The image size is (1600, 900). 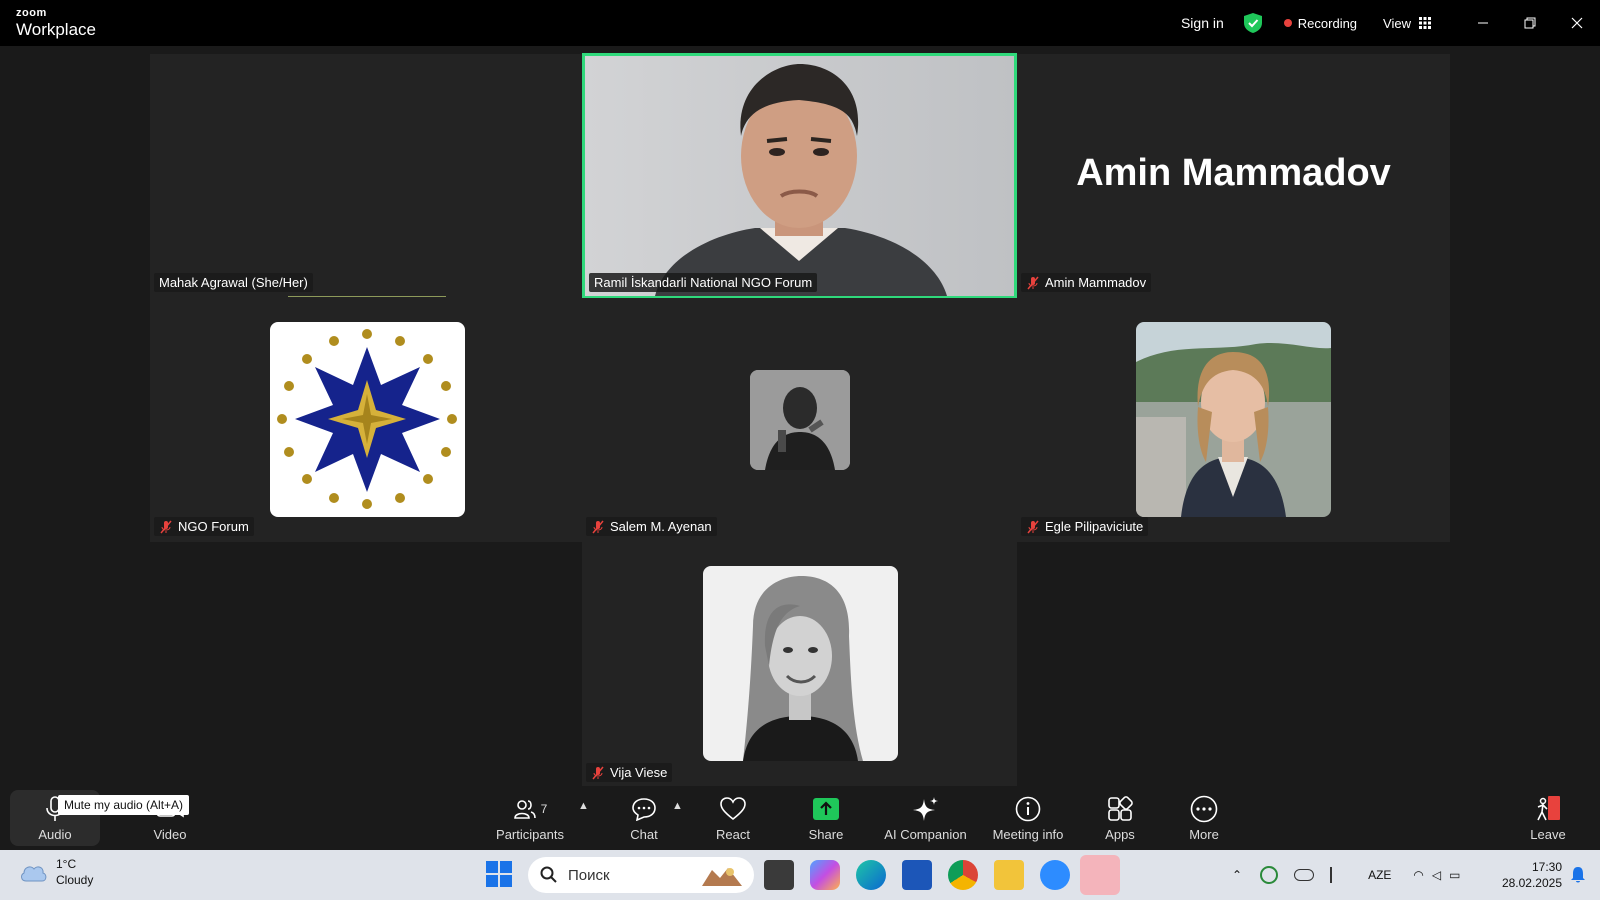 I want to click on restore-button, so click(x=1529, y=23).